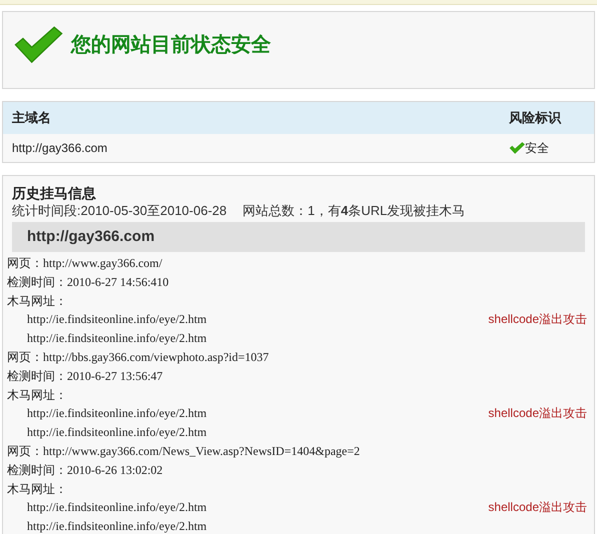  What do you see at coordinates (171, 45) in the screenshot?
I see `status-title: 您的网站目前状态安全` at bounding box center [171, 45].